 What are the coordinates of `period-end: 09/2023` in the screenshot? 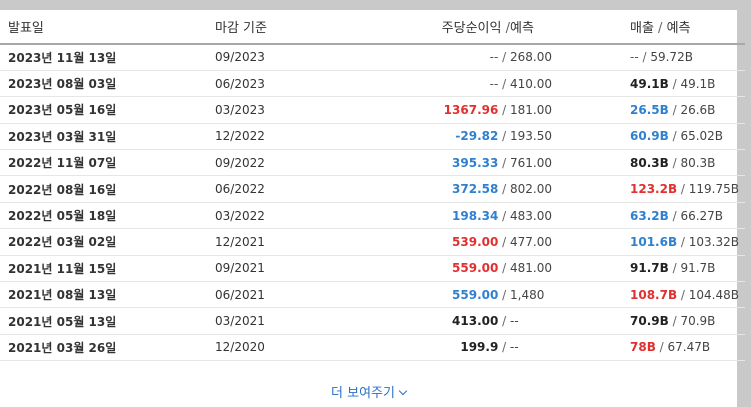 It's located at (277, 57).